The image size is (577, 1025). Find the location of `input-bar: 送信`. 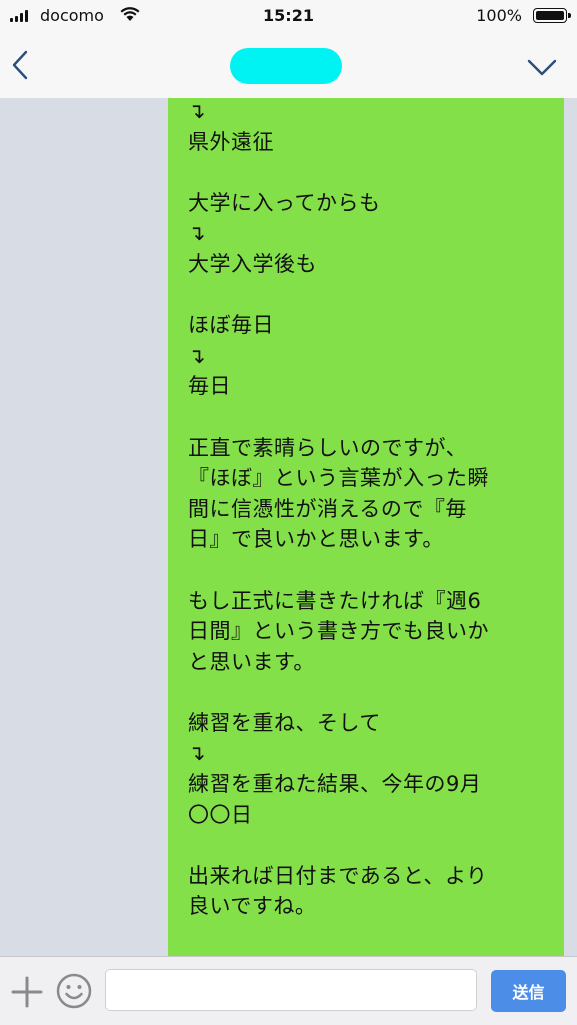

input-bar: 送信 is located at coordinates (288, 990).